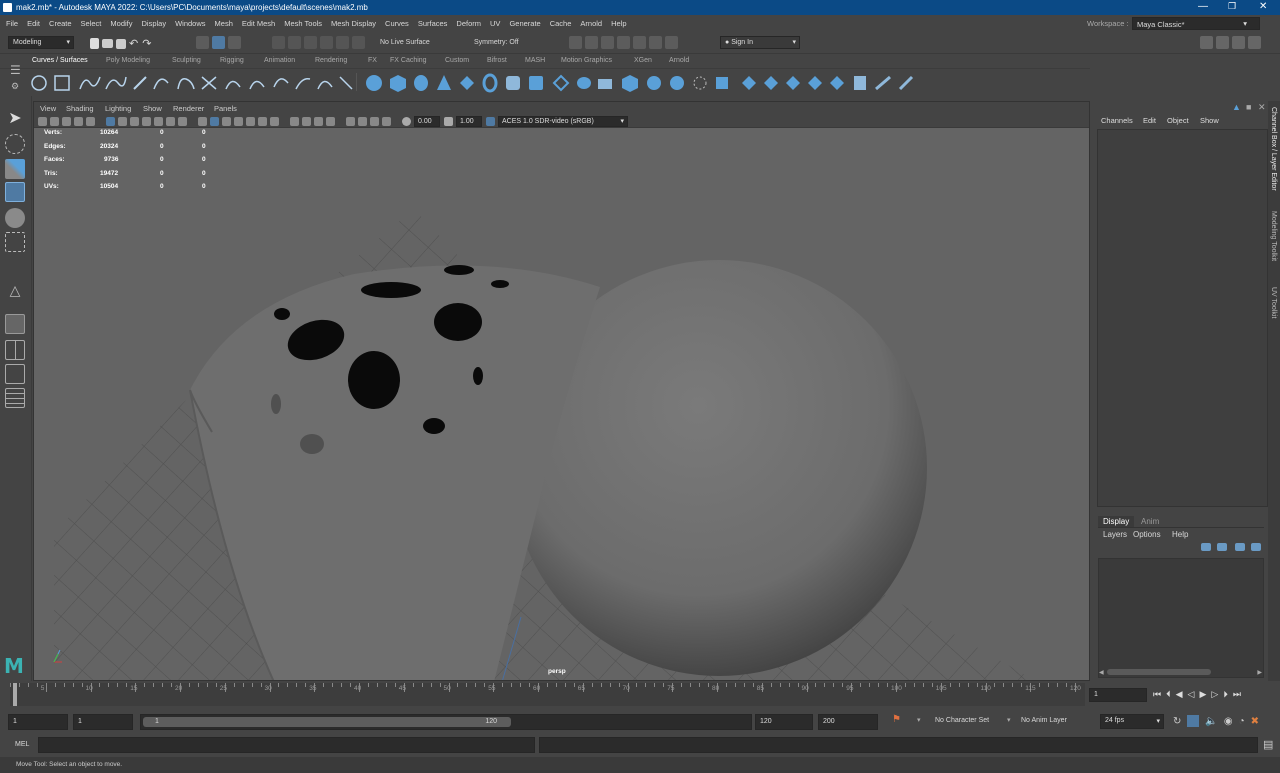 The height and width of the screenshot is (773, 1280). Describe the element at coordinates (467, 83) in the screenshot. I see `nurbs-plane-icon` at that location.